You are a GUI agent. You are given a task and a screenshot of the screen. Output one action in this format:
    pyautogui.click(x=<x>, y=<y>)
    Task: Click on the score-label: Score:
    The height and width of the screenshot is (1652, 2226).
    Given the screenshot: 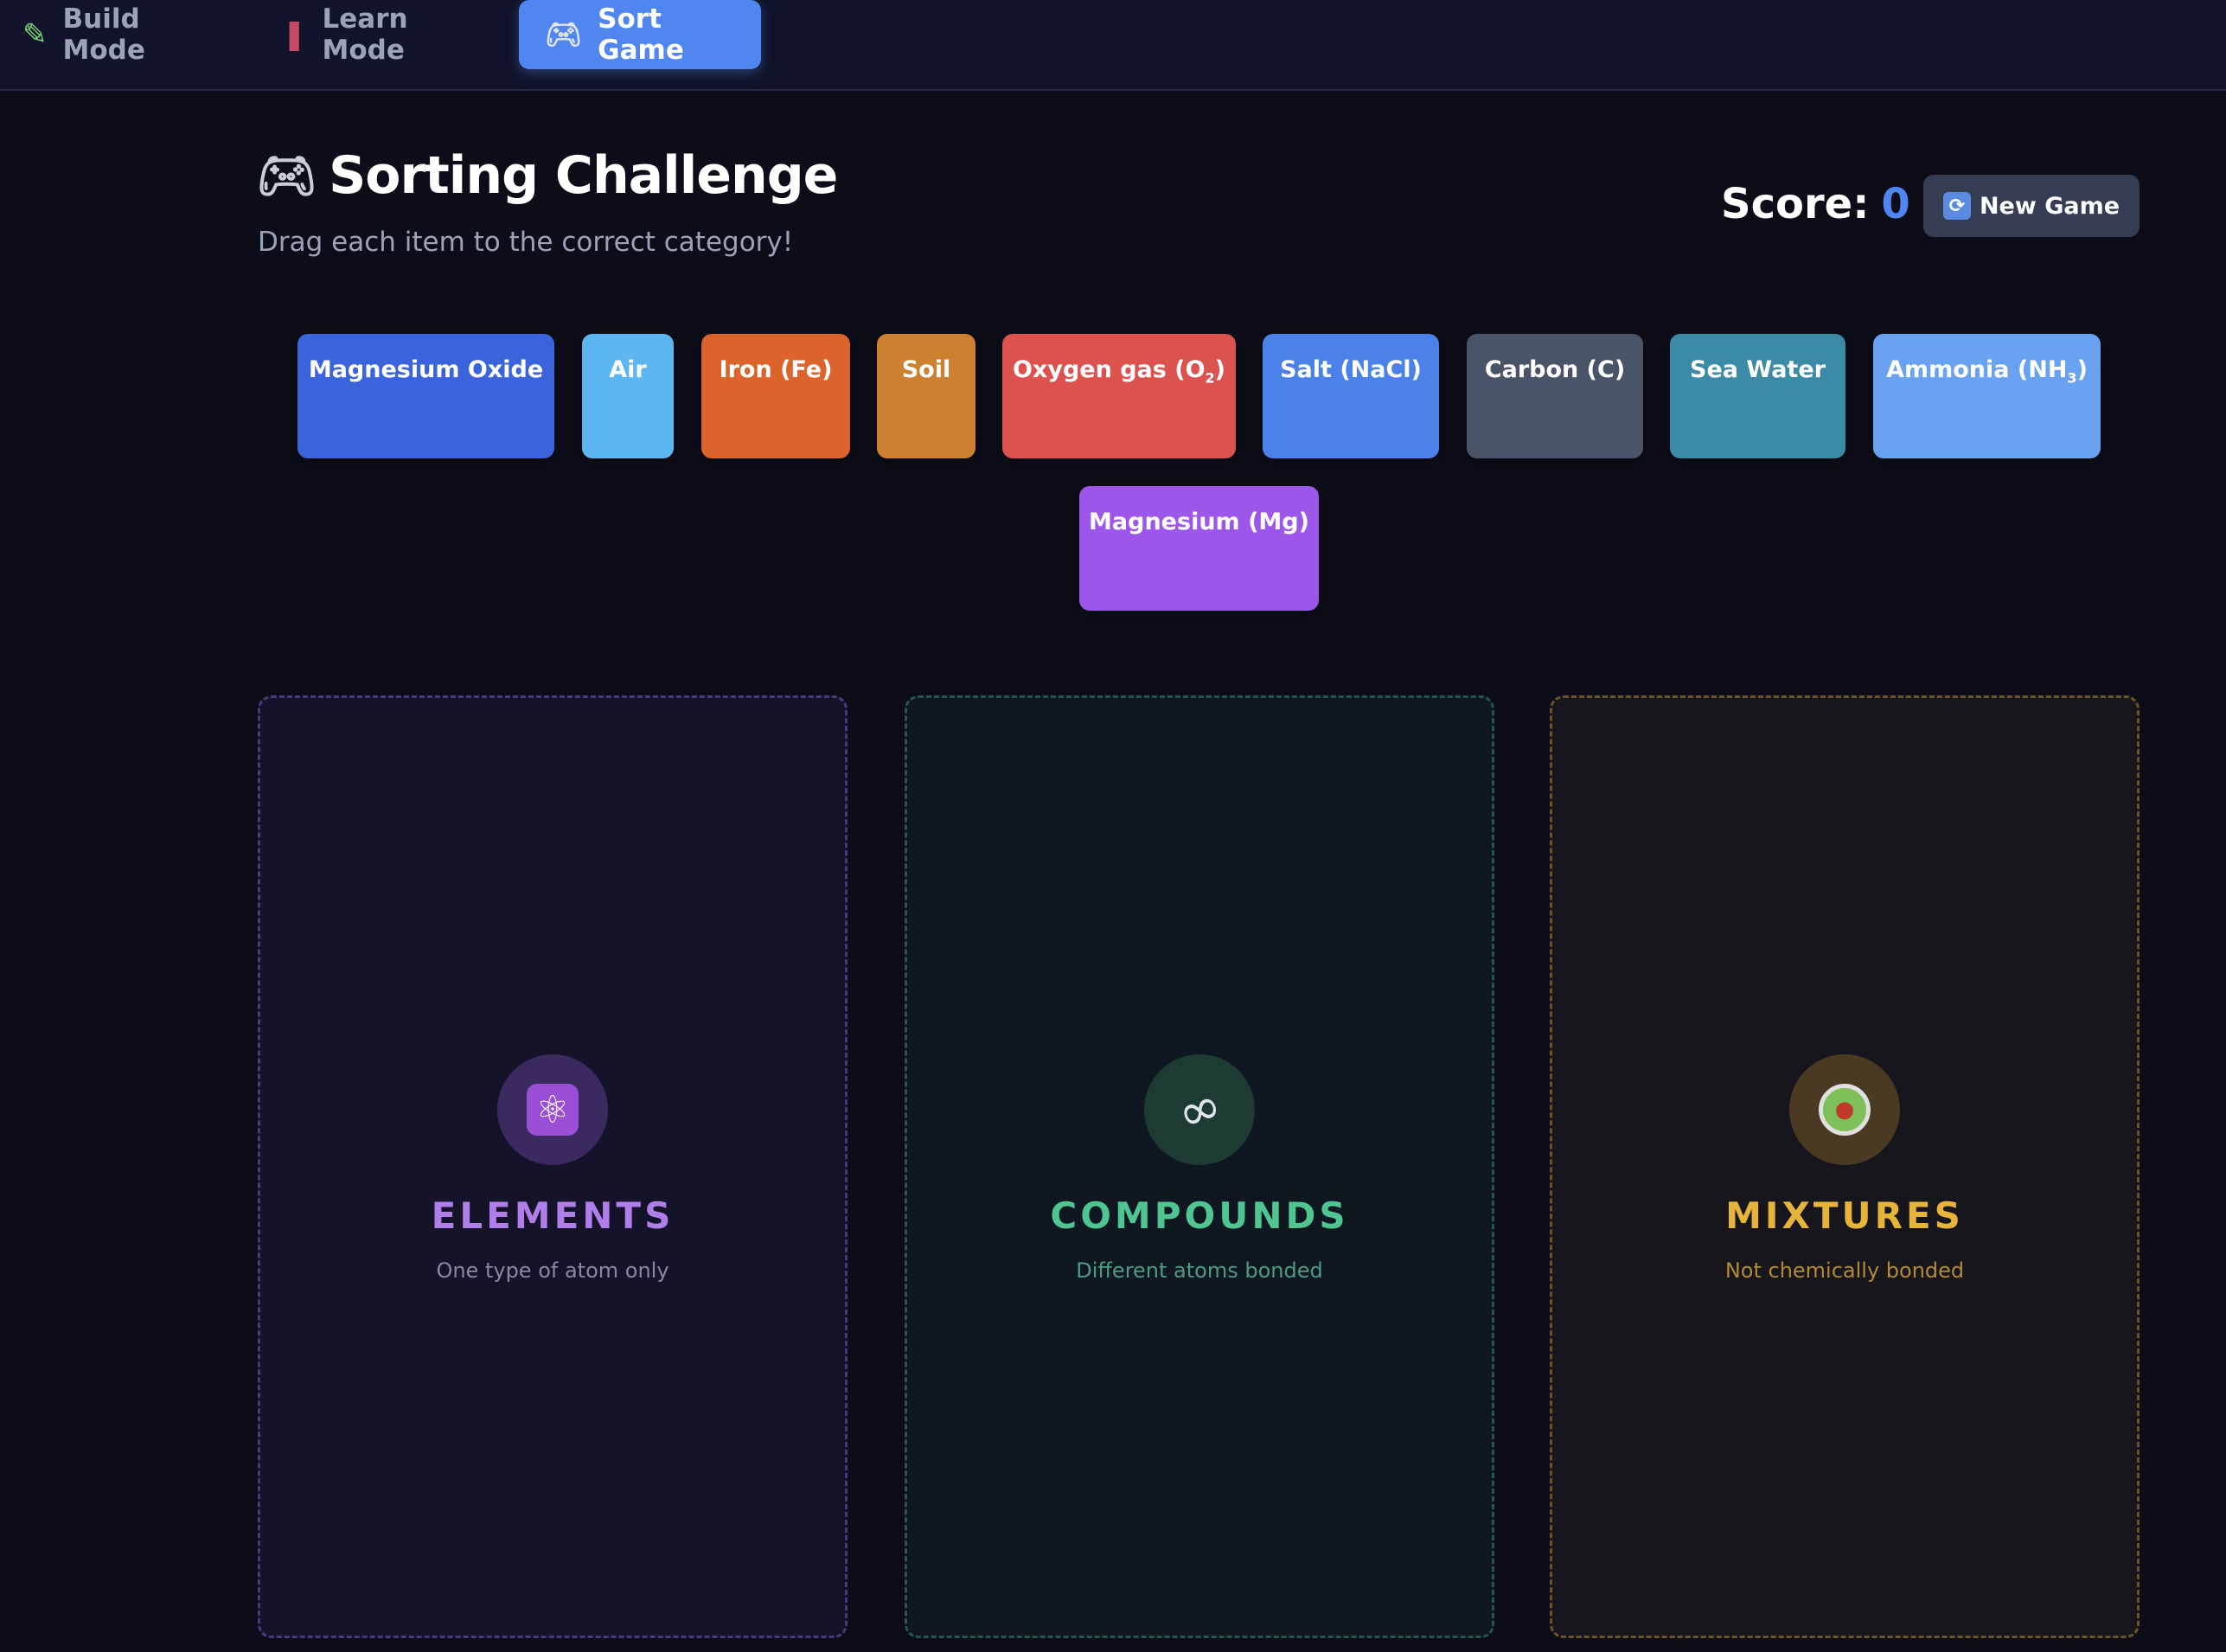 What is the action you would take?
    pyautogui.click(x=1795, y=204)
    